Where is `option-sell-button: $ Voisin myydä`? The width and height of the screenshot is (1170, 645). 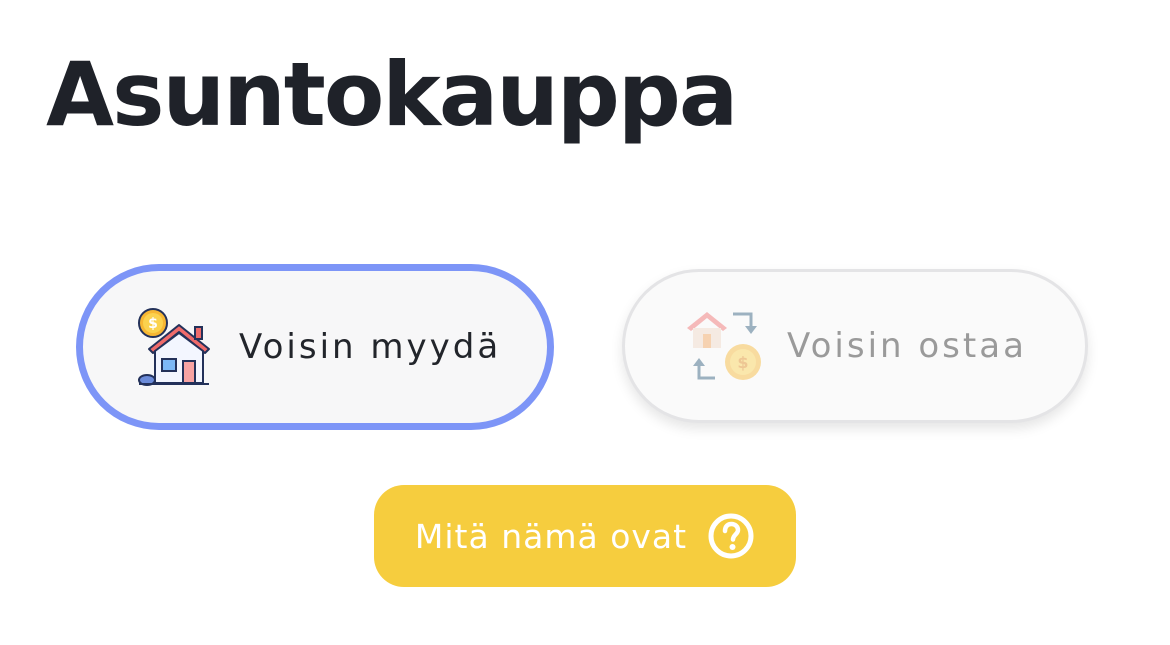
option-sell-button: $ Voisin myydä is located at coordinates (315, 347).